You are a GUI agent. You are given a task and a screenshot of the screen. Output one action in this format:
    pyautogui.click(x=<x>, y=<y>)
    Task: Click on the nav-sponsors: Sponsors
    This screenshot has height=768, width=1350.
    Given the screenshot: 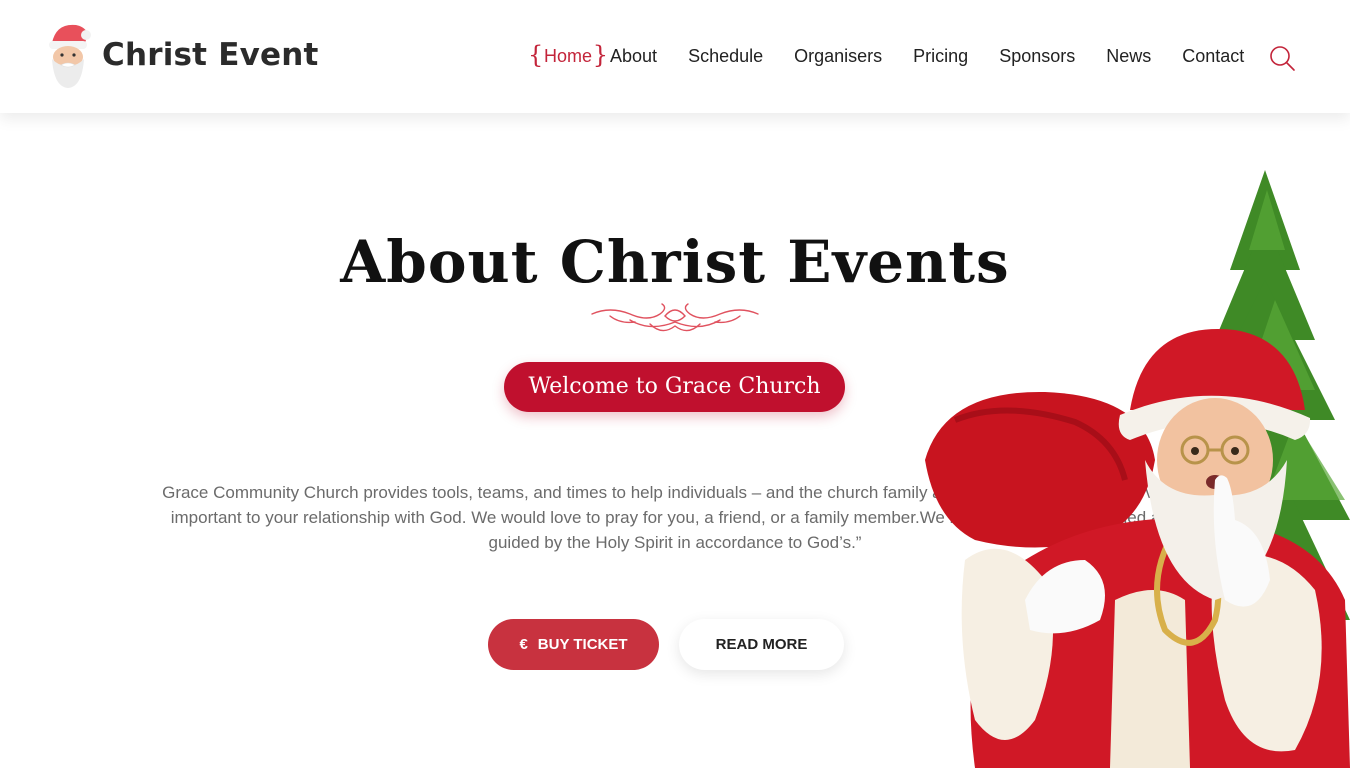 What is the action you would take?
    pyautogui.click(x=1037, y=56)
    